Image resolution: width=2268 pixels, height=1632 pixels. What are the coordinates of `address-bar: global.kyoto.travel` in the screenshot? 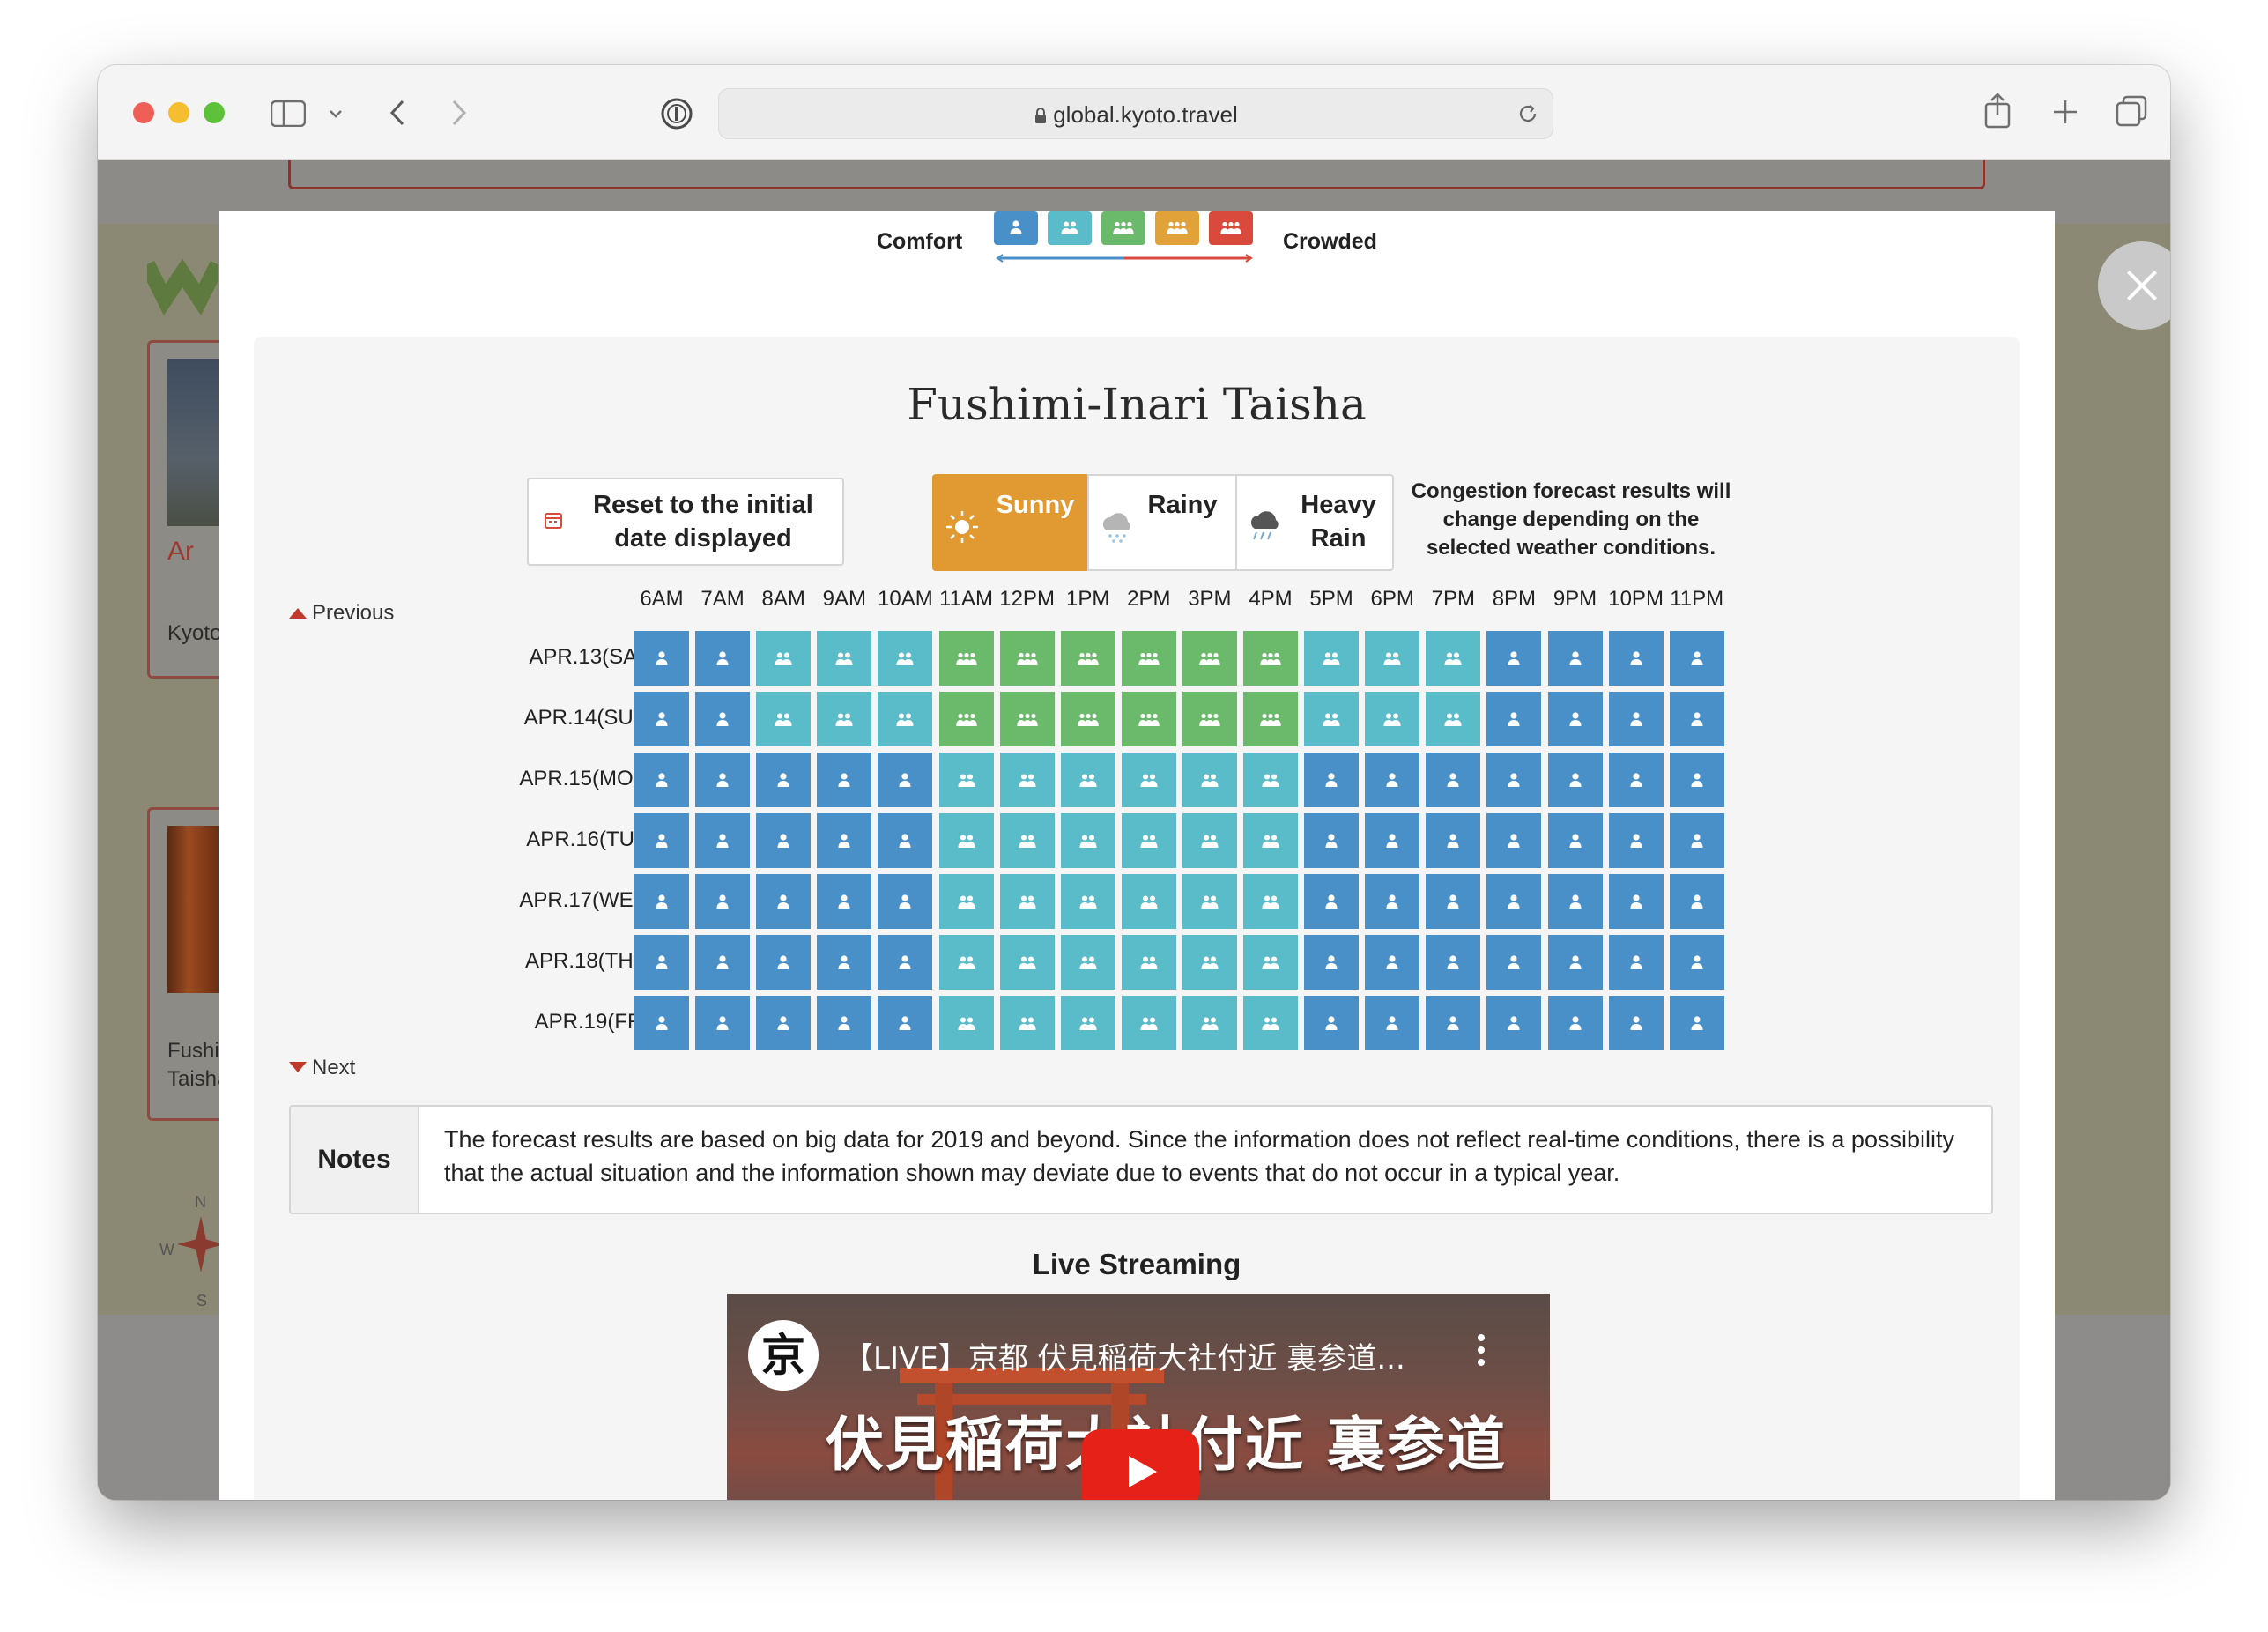 It's located at (1135, 113).